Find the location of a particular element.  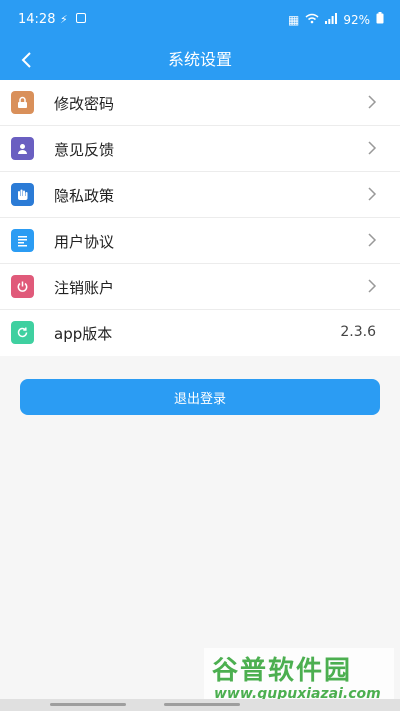

power-icon is located at coordinates (22, 286).